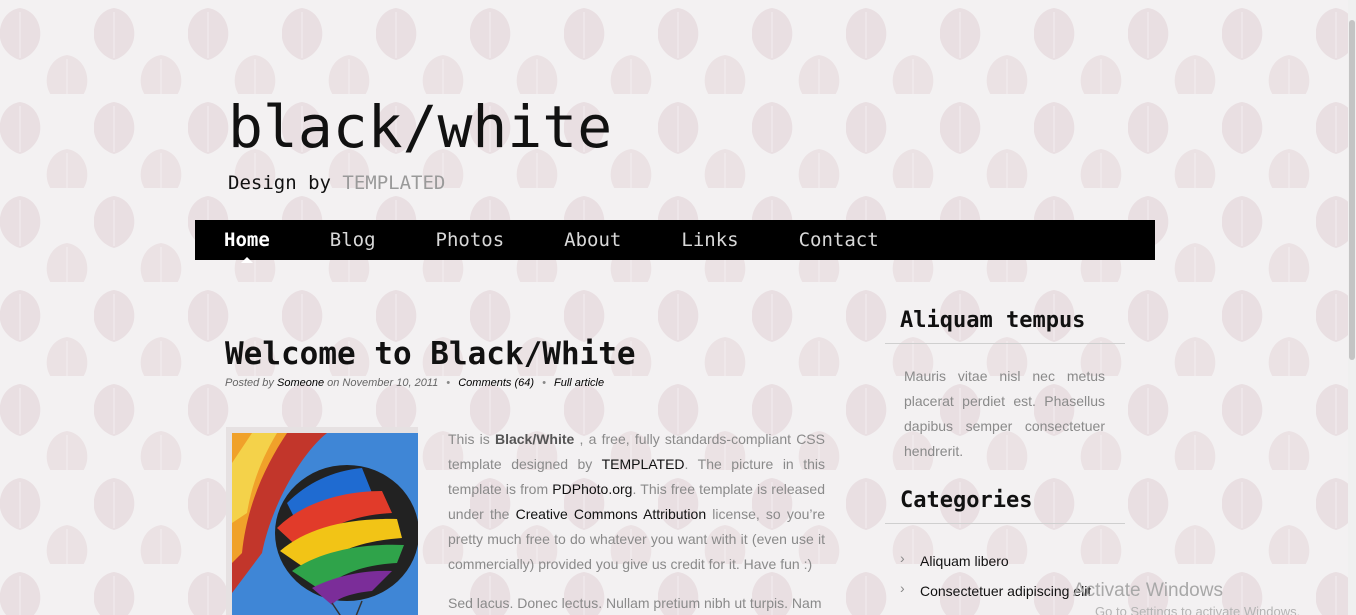 The image size is (1356, 615). I want to click on balloon-photo, so click(325, 524).